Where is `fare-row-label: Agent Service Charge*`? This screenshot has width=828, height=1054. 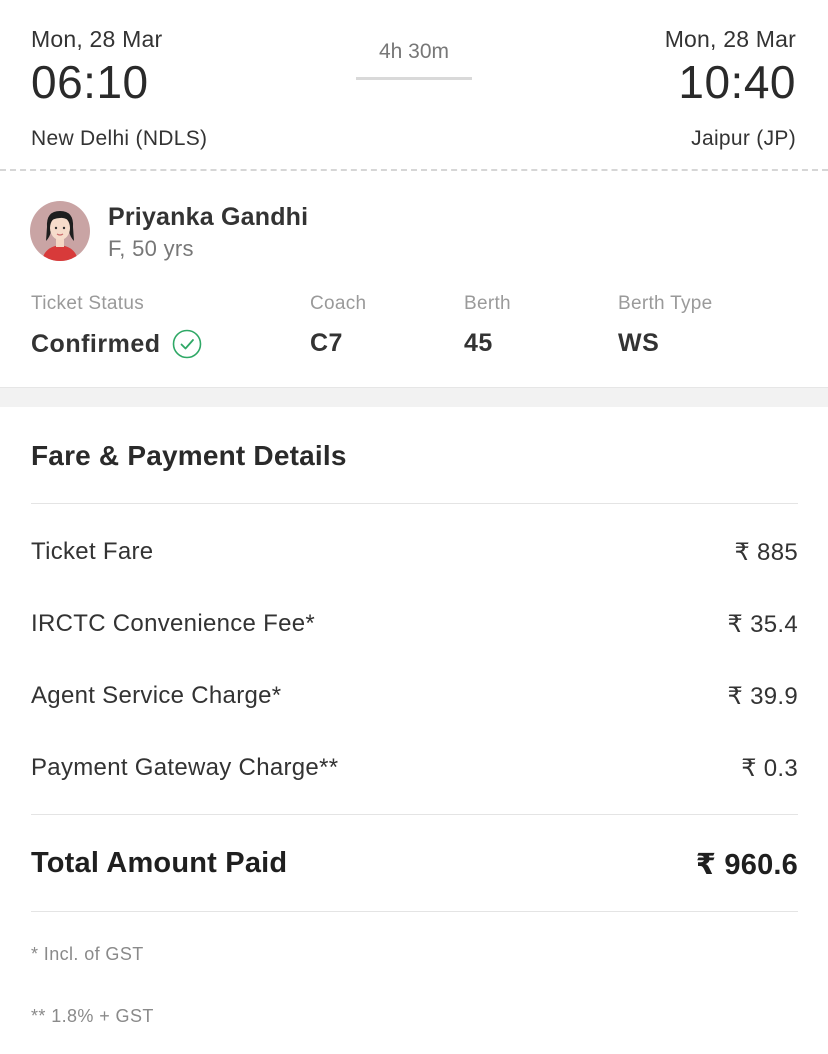
fare-row-label: Agent Service Charge* is located at coordinates (156, 695).